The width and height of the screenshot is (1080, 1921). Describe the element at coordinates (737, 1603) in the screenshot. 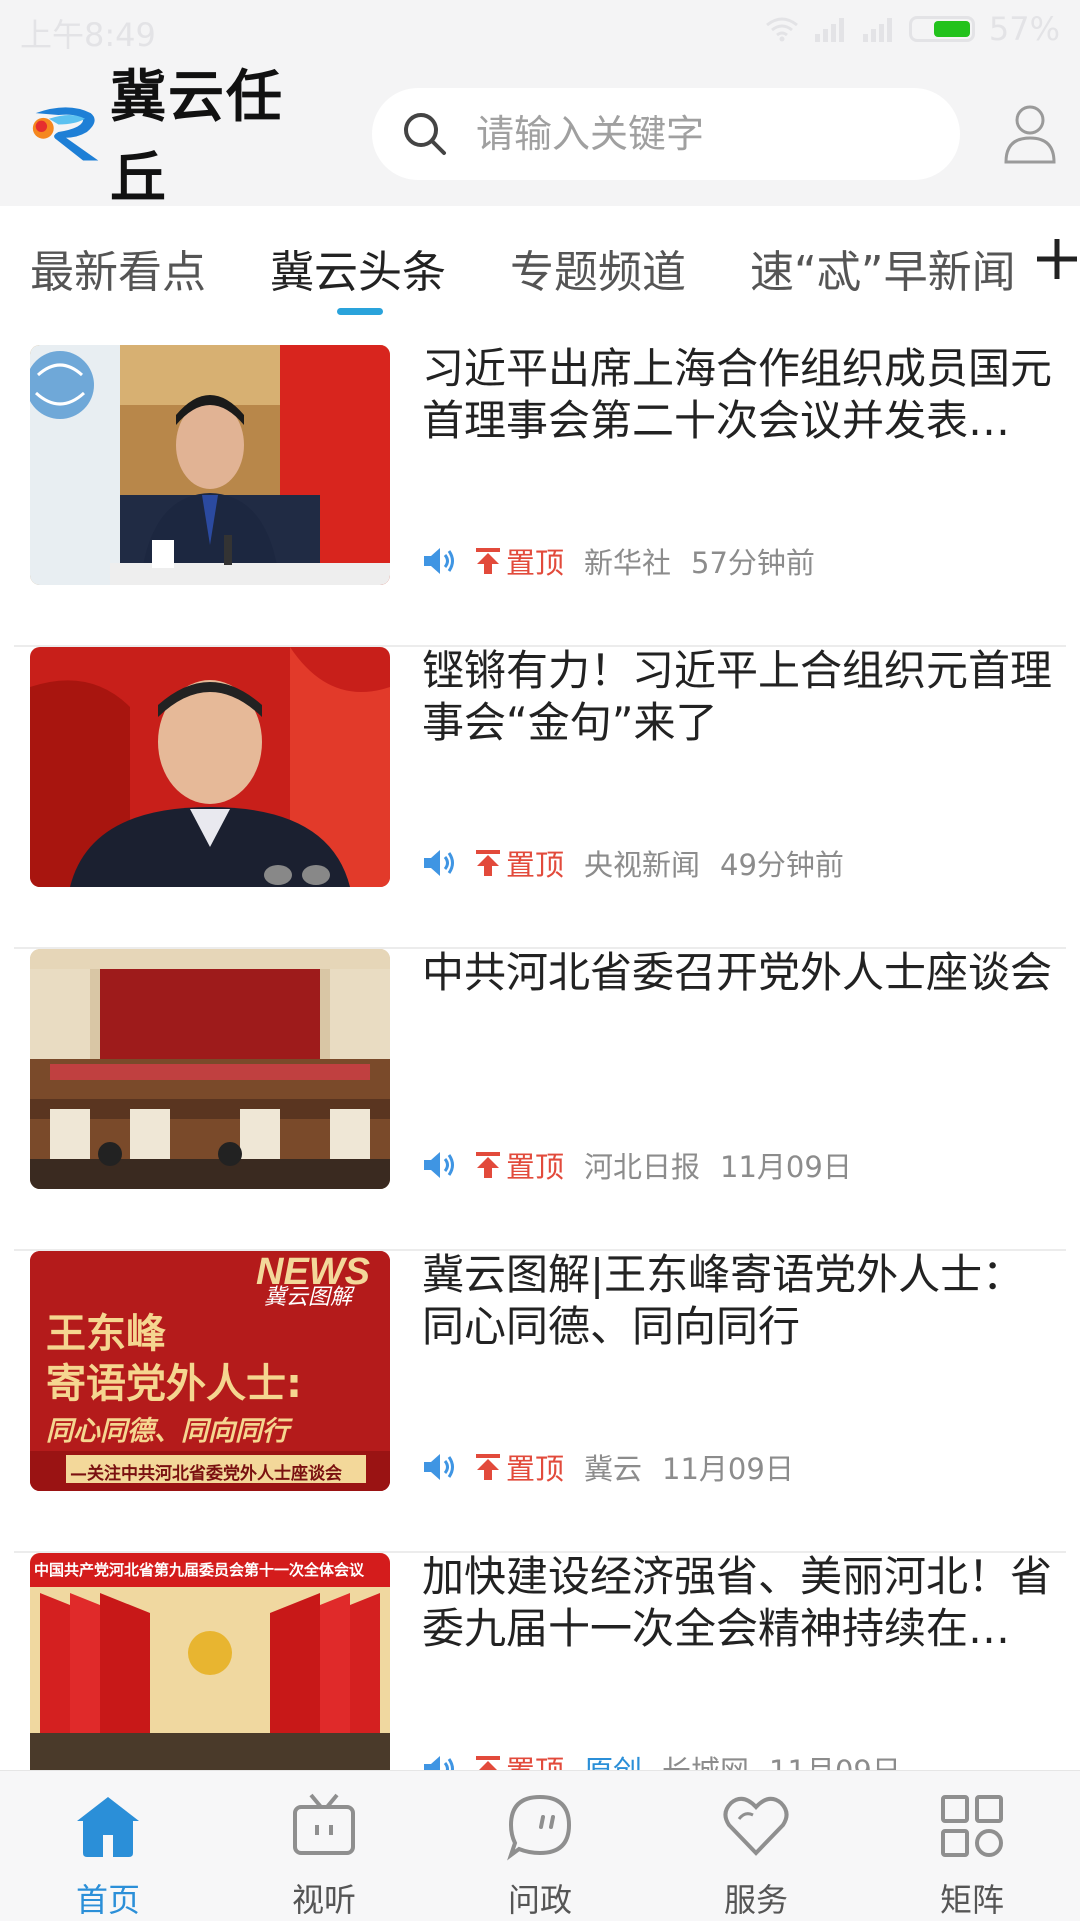

I see `news-title: 加快建设经济强省、美丽河北！省委九届十一次全会精神持续在我省引发热烈反响` at that location.